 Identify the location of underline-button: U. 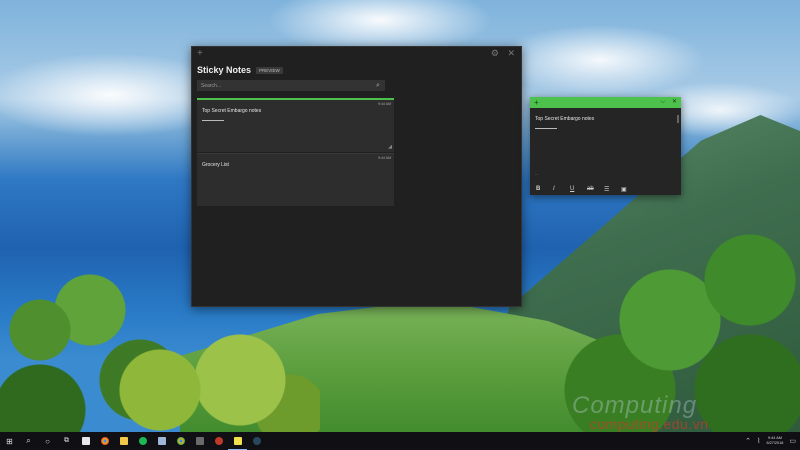
(578, 189).